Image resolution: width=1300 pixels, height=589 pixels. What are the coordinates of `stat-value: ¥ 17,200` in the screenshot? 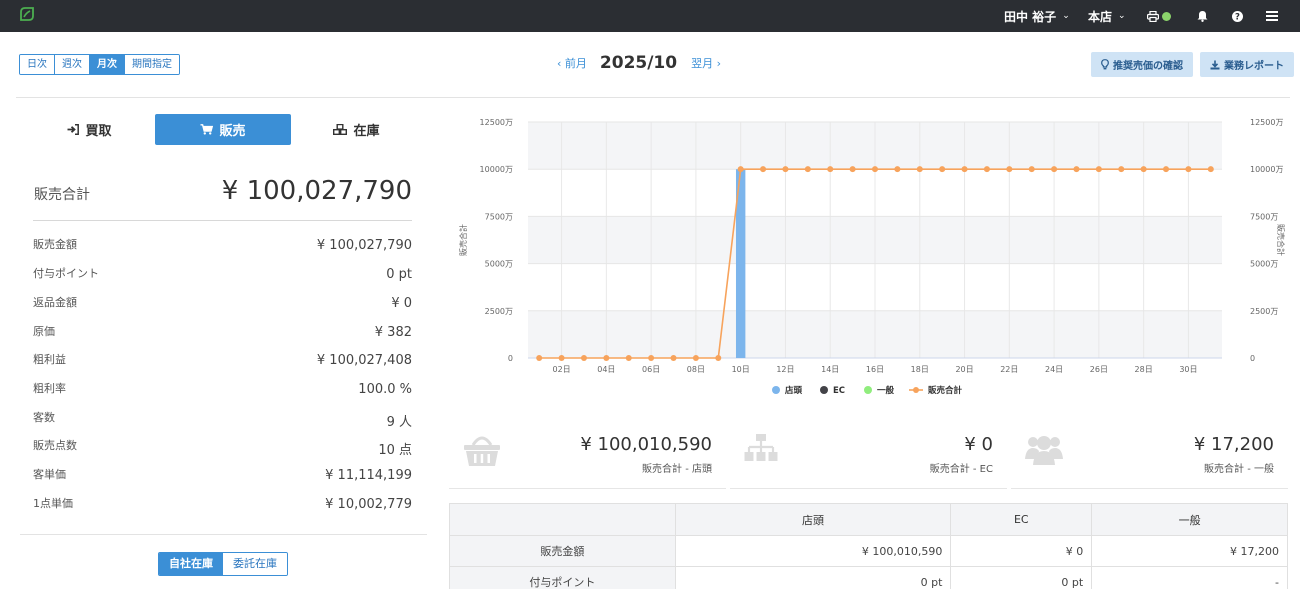 It's located at (1233, 444).